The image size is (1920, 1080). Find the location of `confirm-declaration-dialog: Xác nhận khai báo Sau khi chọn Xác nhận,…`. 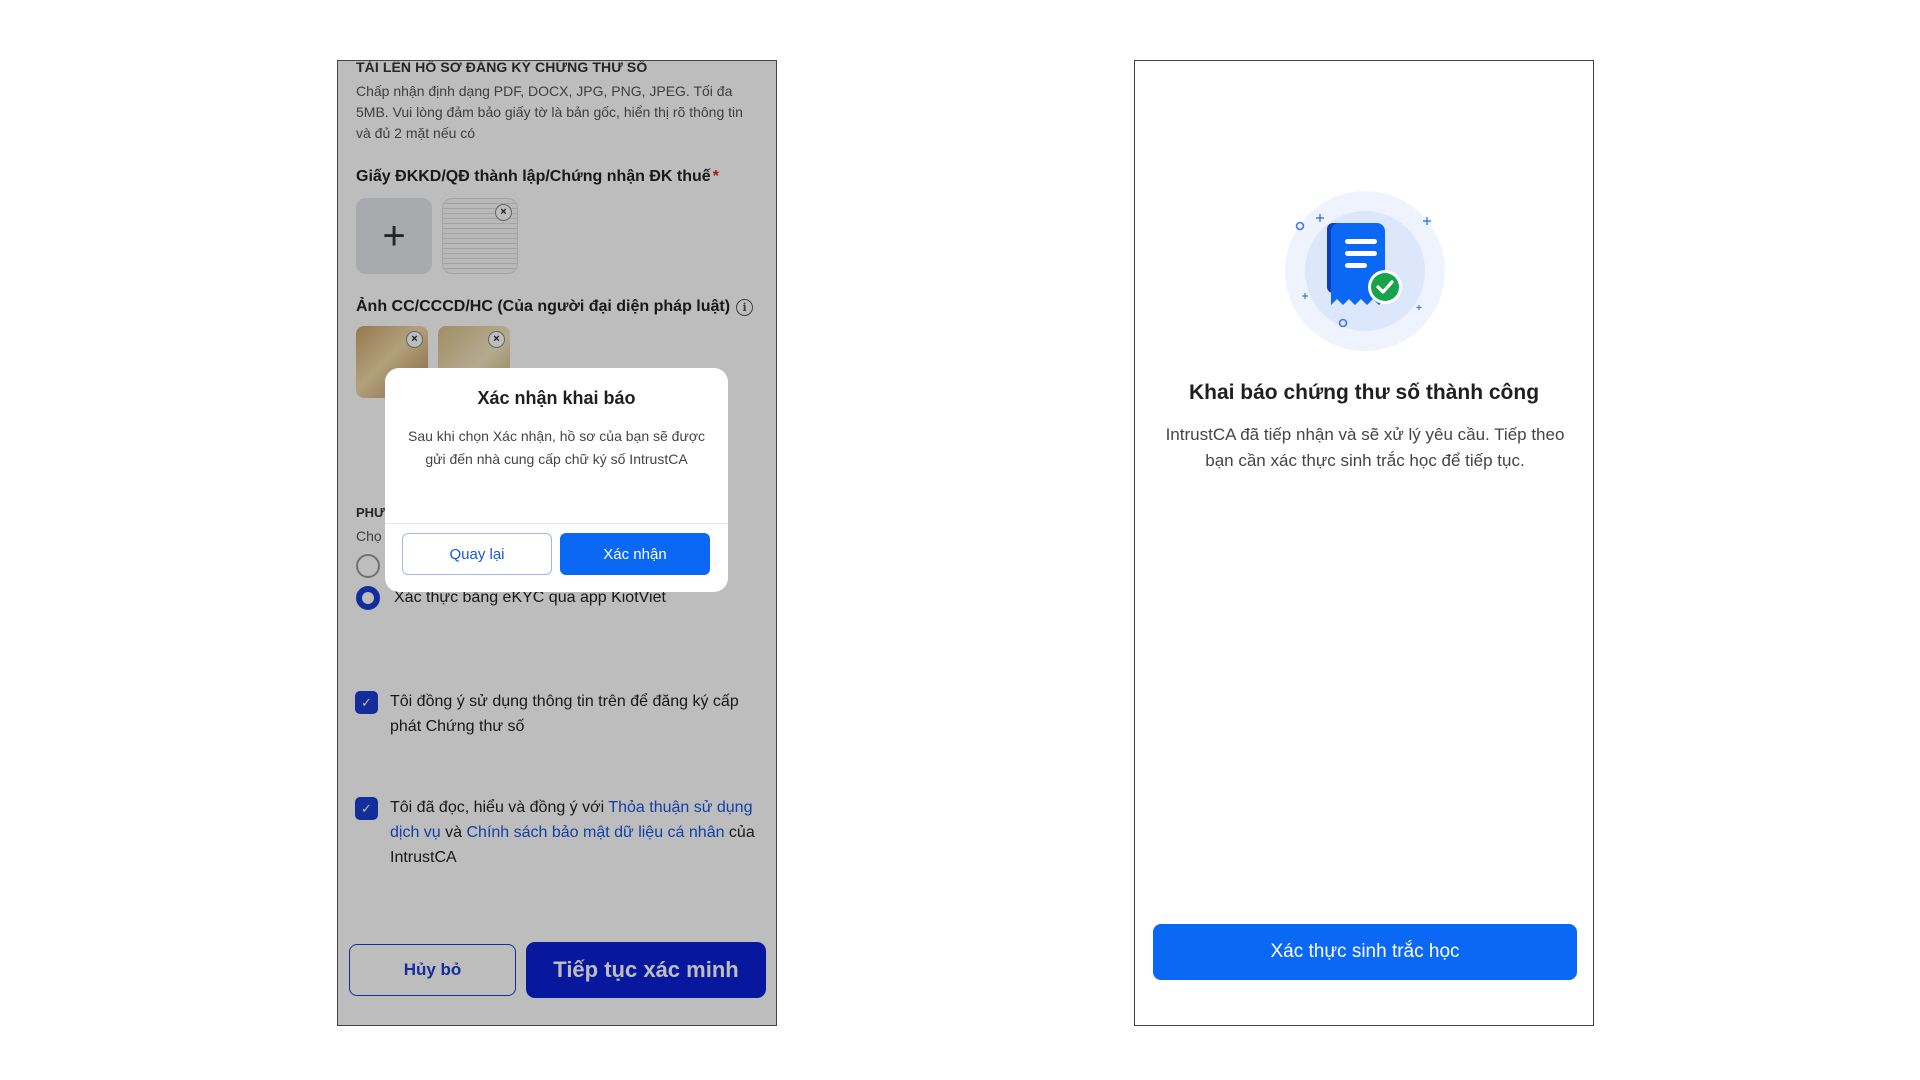

confirm-declaration-dialog: Xác nhận khai báo Sau khi chọn Xác nhận,… is located at coordinates (556, 480).